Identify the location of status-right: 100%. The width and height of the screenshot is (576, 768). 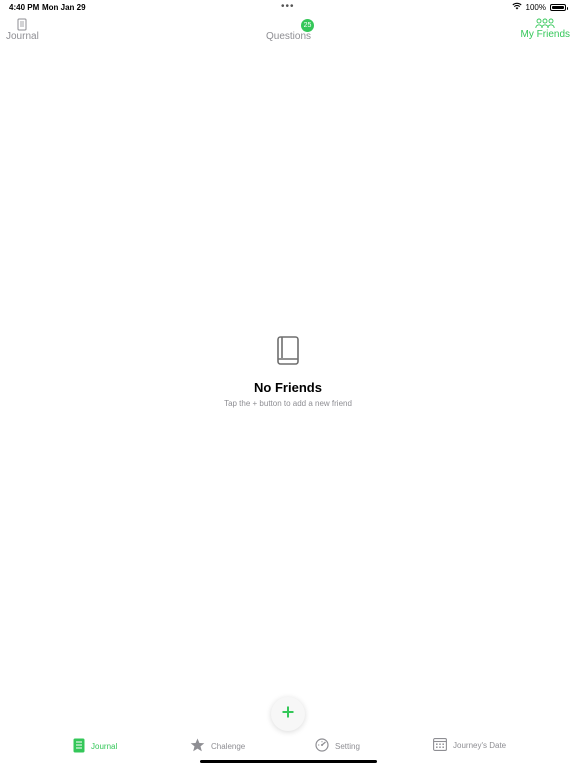
(539, 7).